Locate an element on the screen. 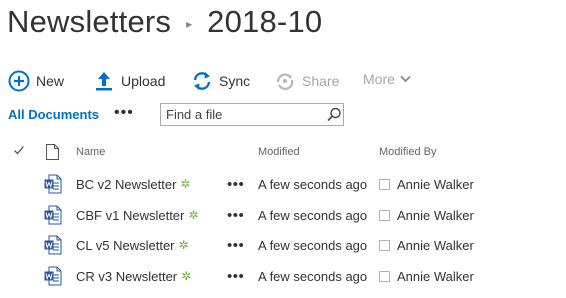 The height and width of the screenshot is (298, 566). more-button: More is located at coordinates (387, 79).